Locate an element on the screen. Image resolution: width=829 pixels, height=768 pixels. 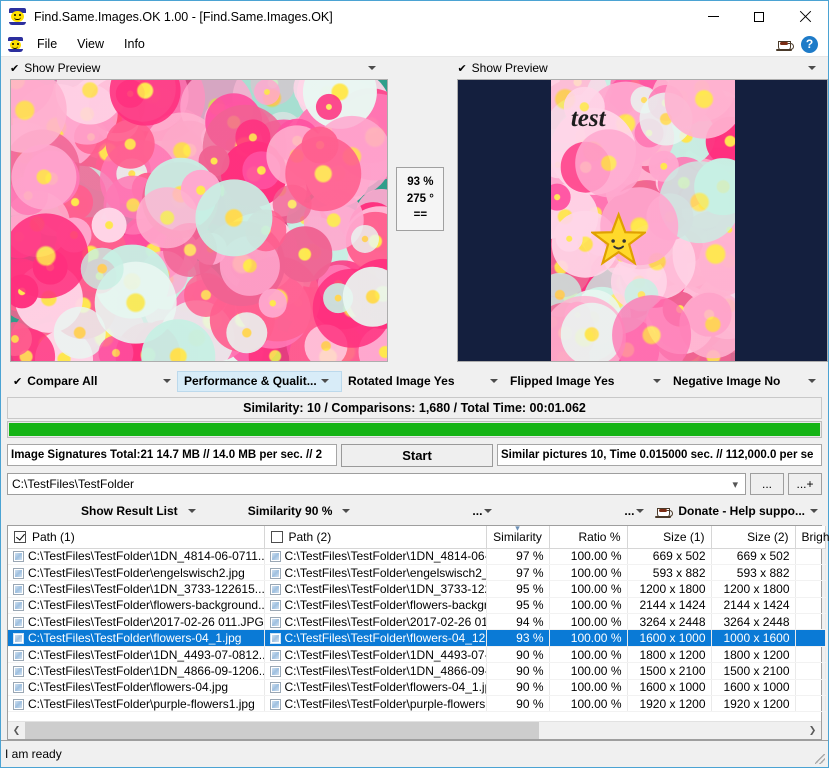
minimize-icon is located at coordinates (713, 16).